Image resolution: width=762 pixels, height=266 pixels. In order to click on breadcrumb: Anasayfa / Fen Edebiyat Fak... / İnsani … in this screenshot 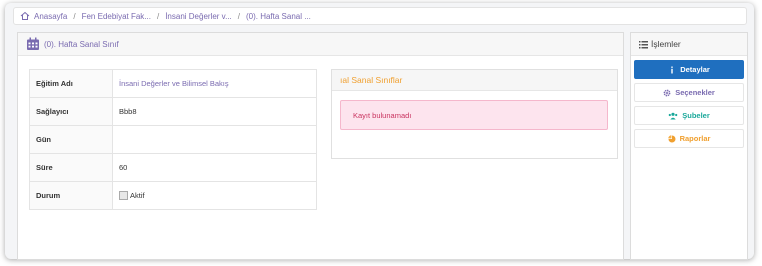, I will do `click(380, 16)`.